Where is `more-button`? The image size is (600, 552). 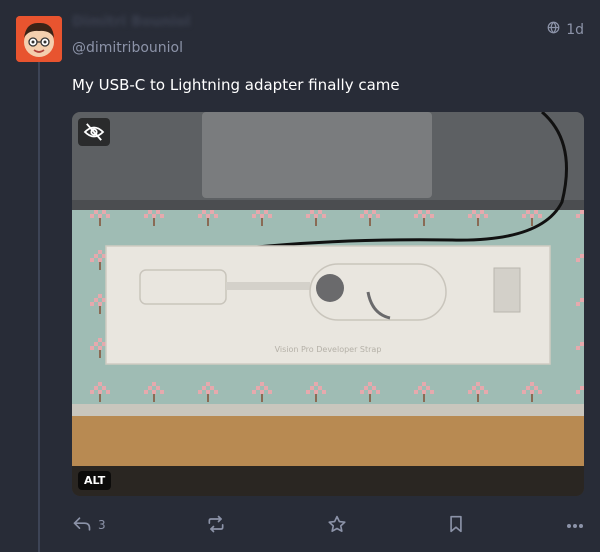 more-button is located at coordinates (575, 525).